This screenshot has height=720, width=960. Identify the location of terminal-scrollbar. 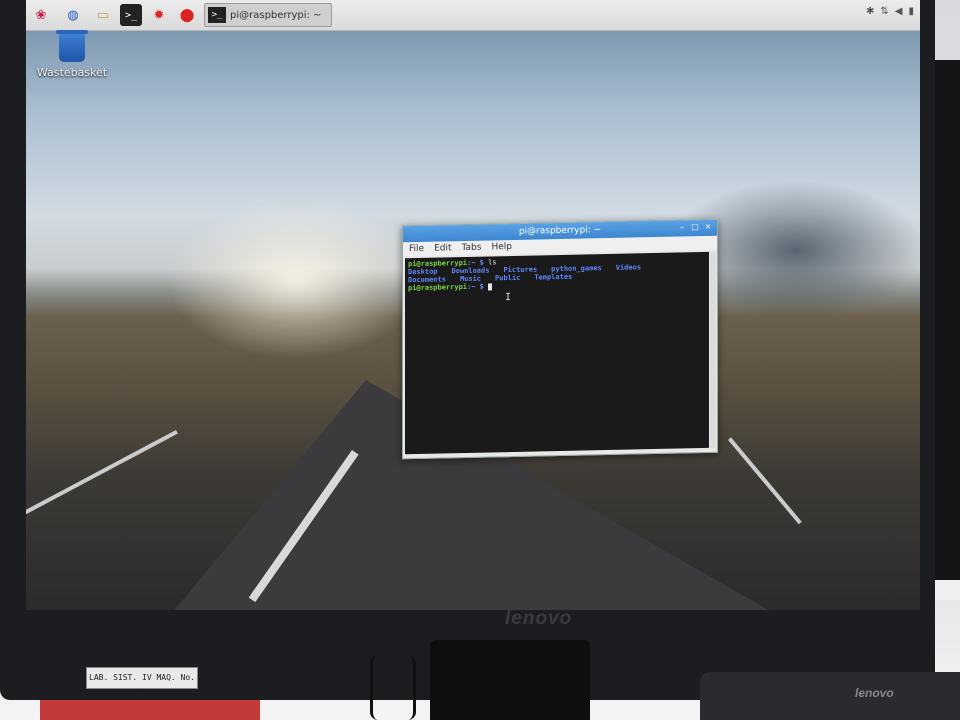
(713, 349).